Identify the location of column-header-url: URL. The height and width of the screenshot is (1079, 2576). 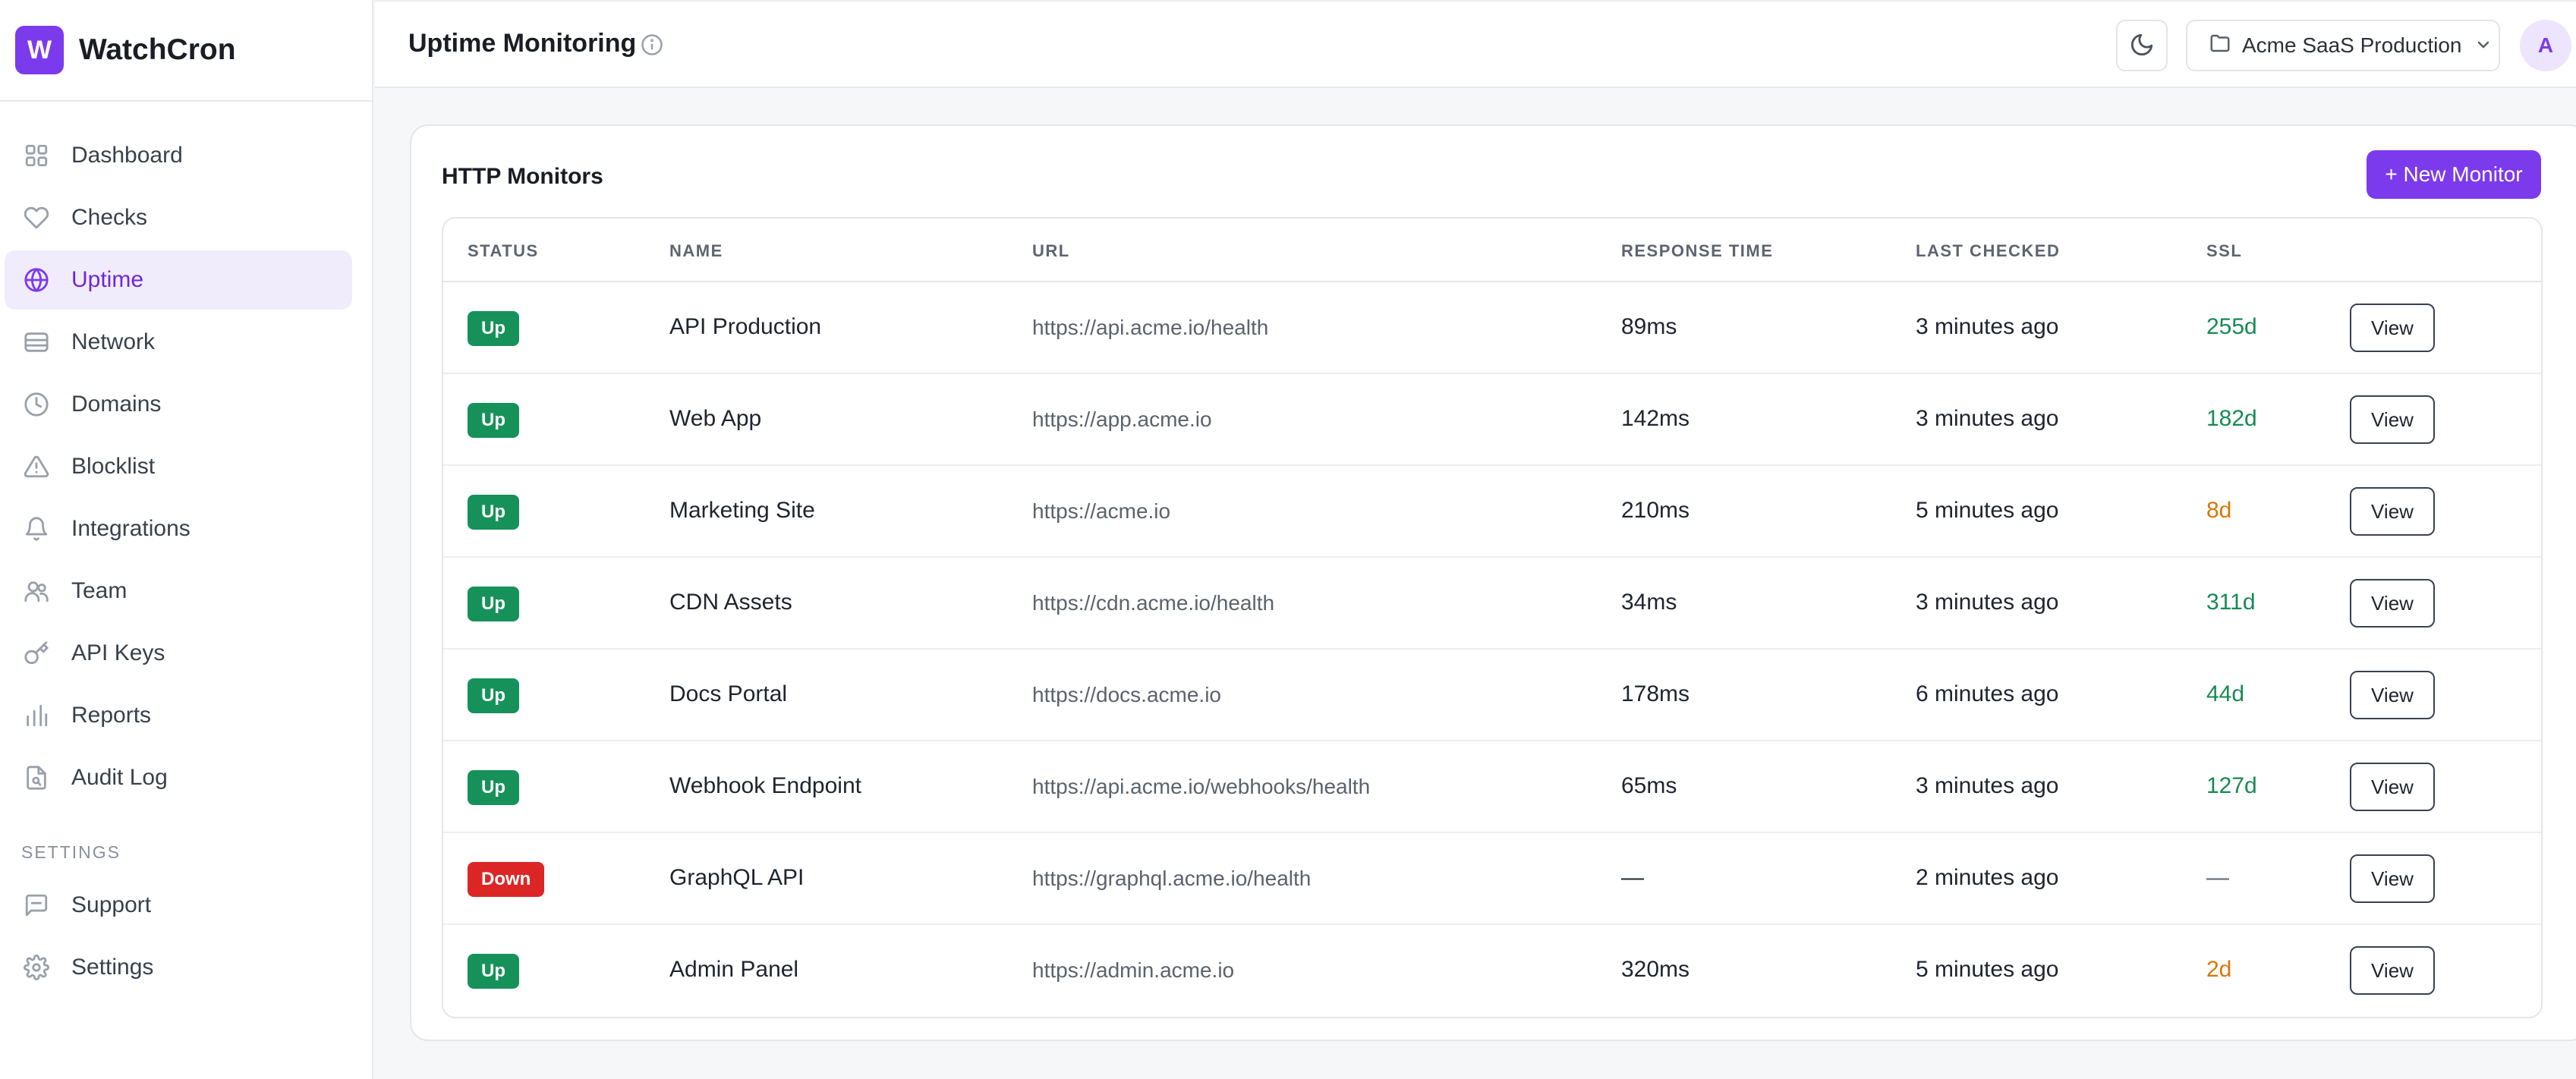
(1051, 250).